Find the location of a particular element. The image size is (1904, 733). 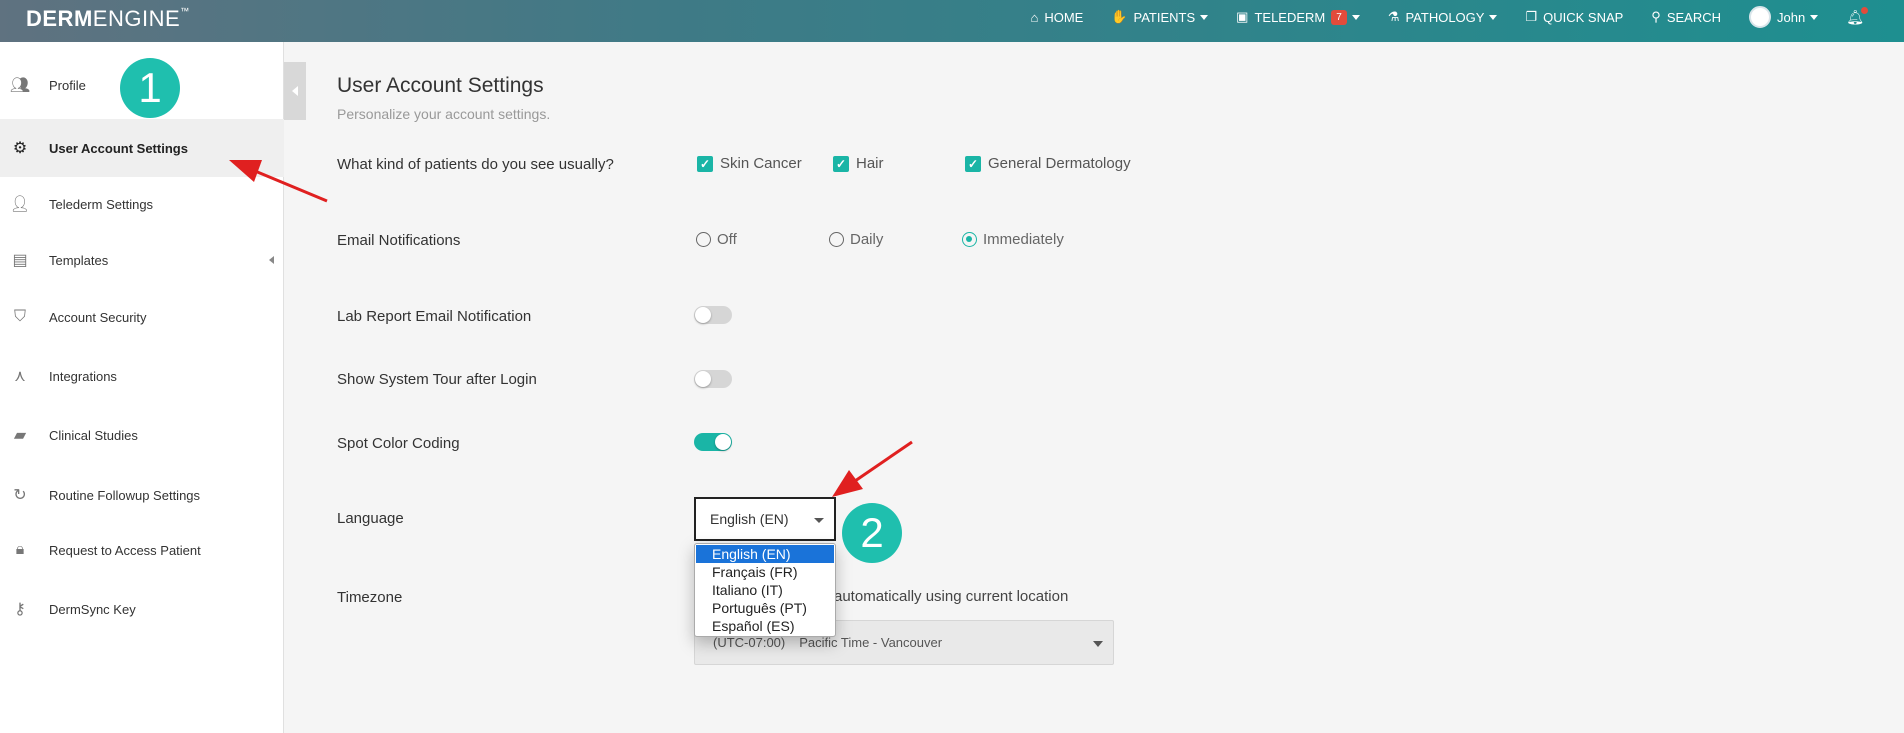

checkbox-general-dermatology: ✓ General Dermatology is located at coordinates (1048, 163).